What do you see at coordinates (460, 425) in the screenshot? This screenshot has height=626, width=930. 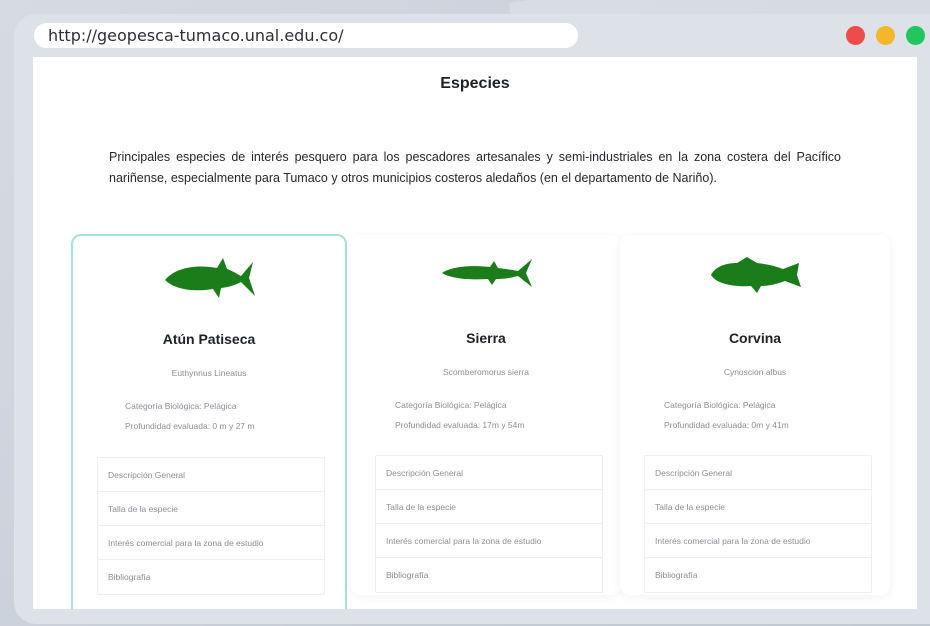 I see `depth-text: Profundidad evaluada: 17m y 54m` at bounding box center [460, 425].